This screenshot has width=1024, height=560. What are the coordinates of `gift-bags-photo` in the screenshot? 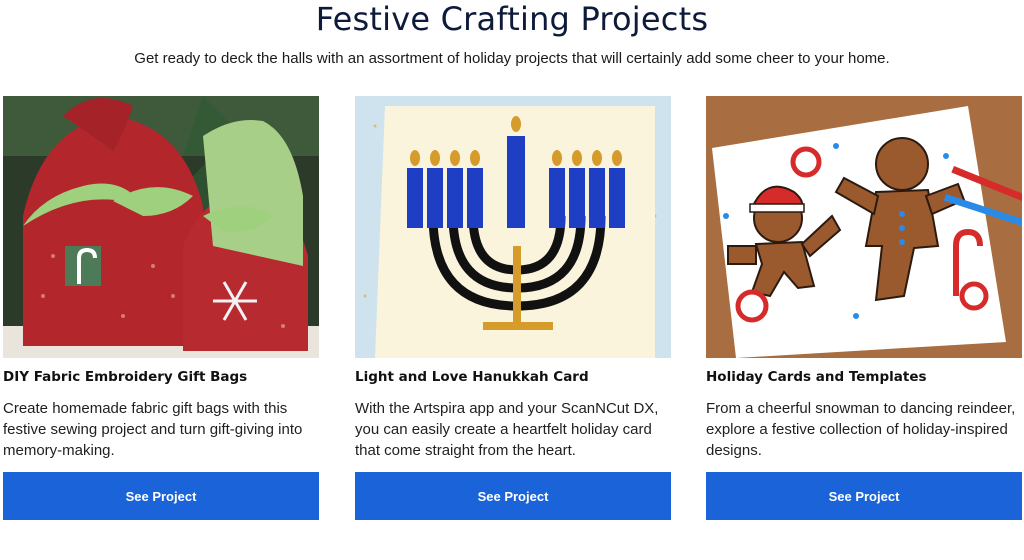 It's located at (161, 227).